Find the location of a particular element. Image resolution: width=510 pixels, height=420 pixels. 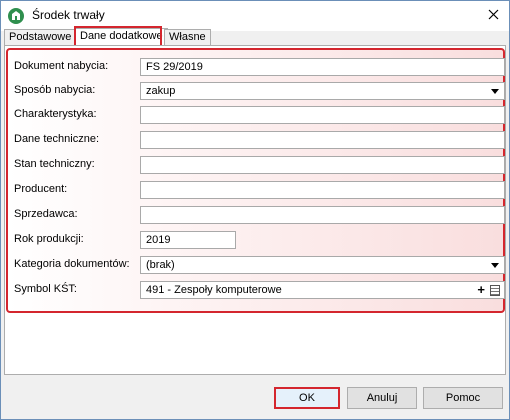

close-button is located at coordinates (493, 16).